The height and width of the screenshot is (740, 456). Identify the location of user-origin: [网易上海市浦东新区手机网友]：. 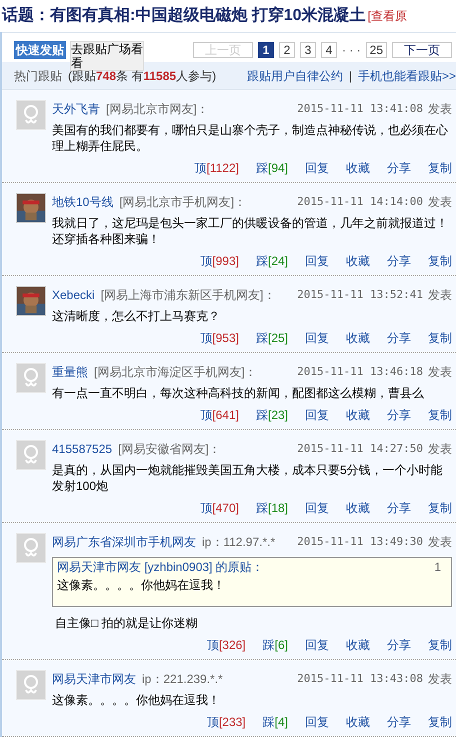
(188, 295).